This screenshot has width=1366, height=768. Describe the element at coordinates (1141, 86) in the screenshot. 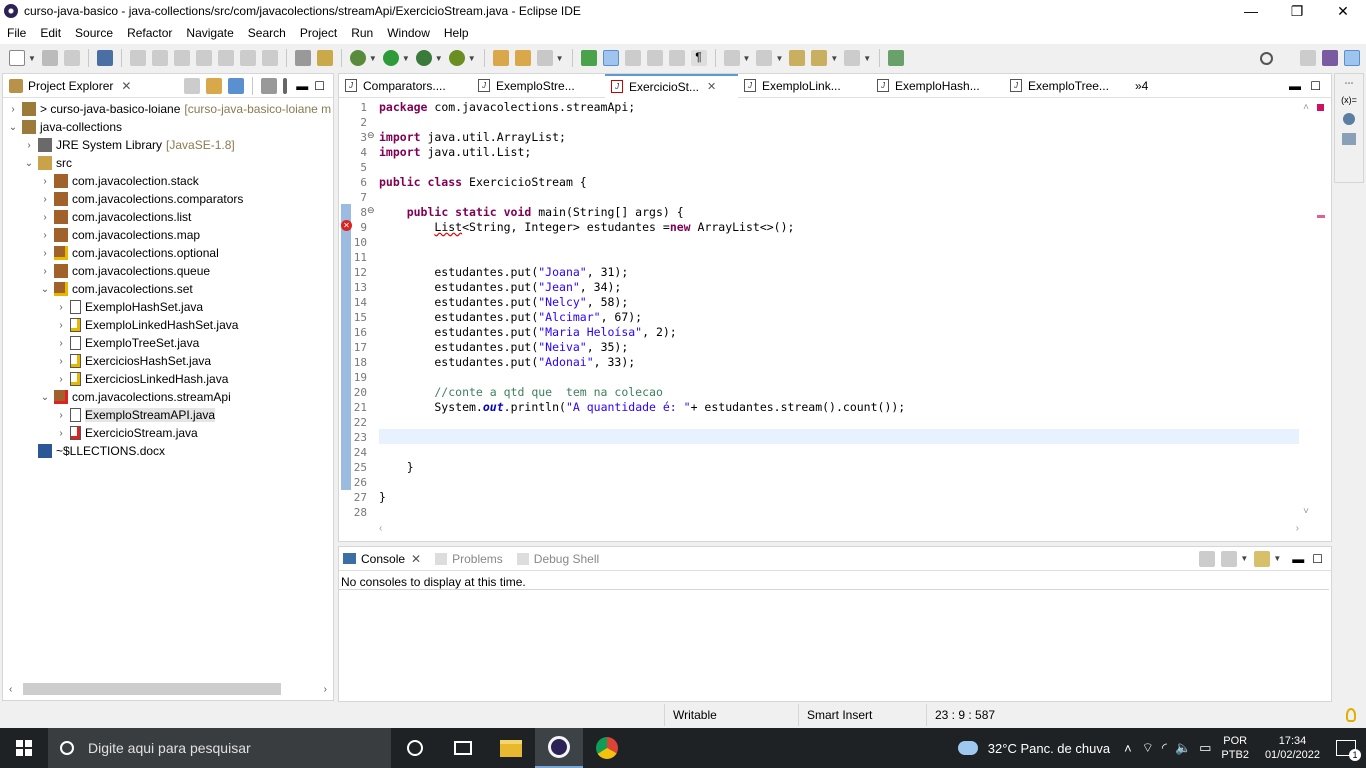

I see `more-tabs-button: »4` at that location.